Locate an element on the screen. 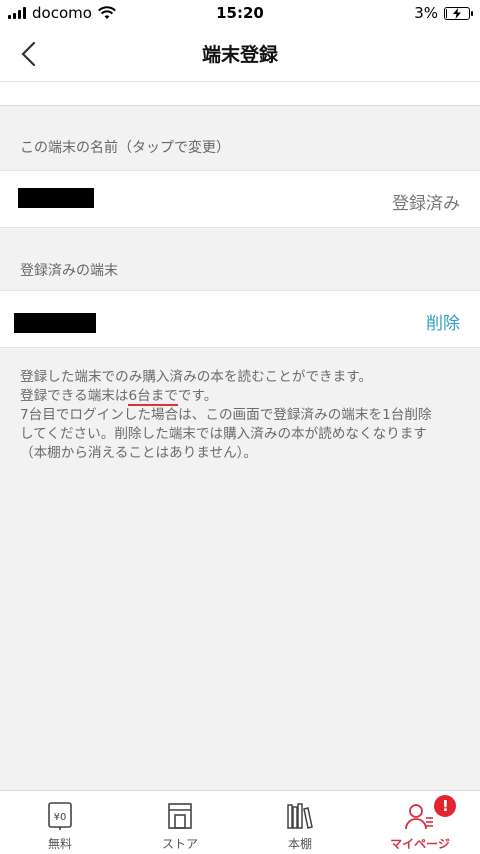 The image size is (480, 854). info-line-2-pre: 登録できる端末は is located at coordinates (74, 396).